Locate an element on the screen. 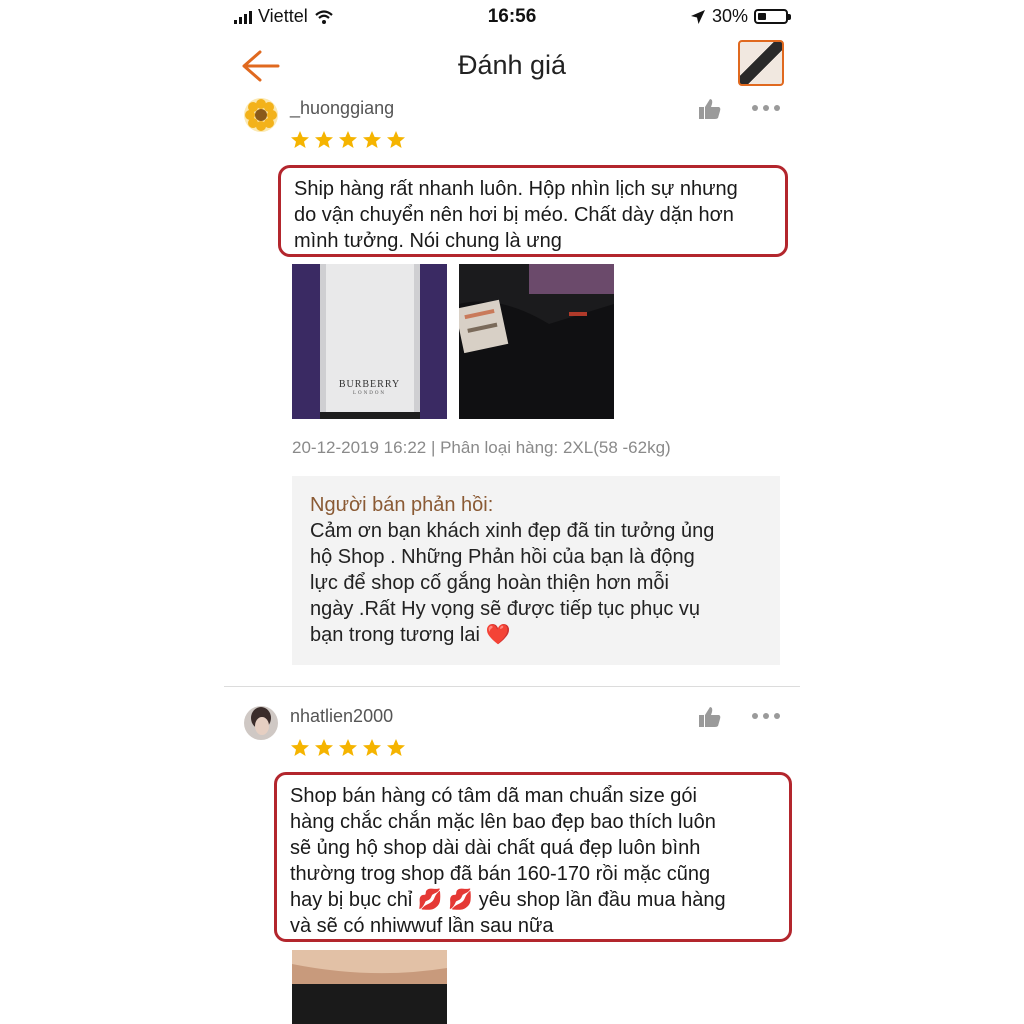 Image resolution: width=1024 pixels, height=1024 pixels. page-title: Đánh giá is located at coordinates (512, 65).